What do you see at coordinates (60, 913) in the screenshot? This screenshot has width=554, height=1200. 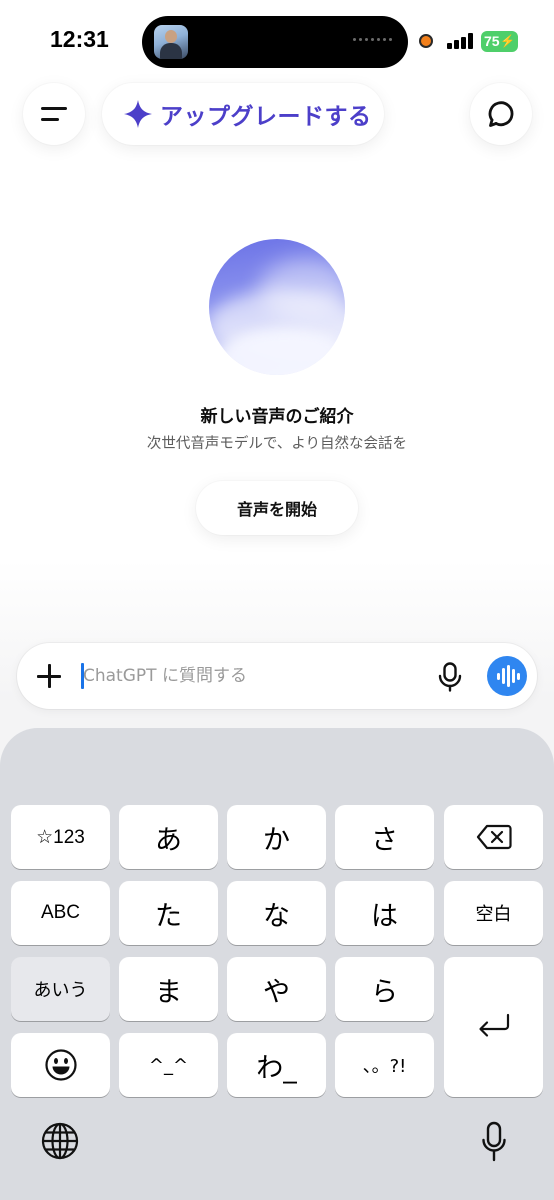 I see `key-abc: ABC` at bounding box center [60, 913].